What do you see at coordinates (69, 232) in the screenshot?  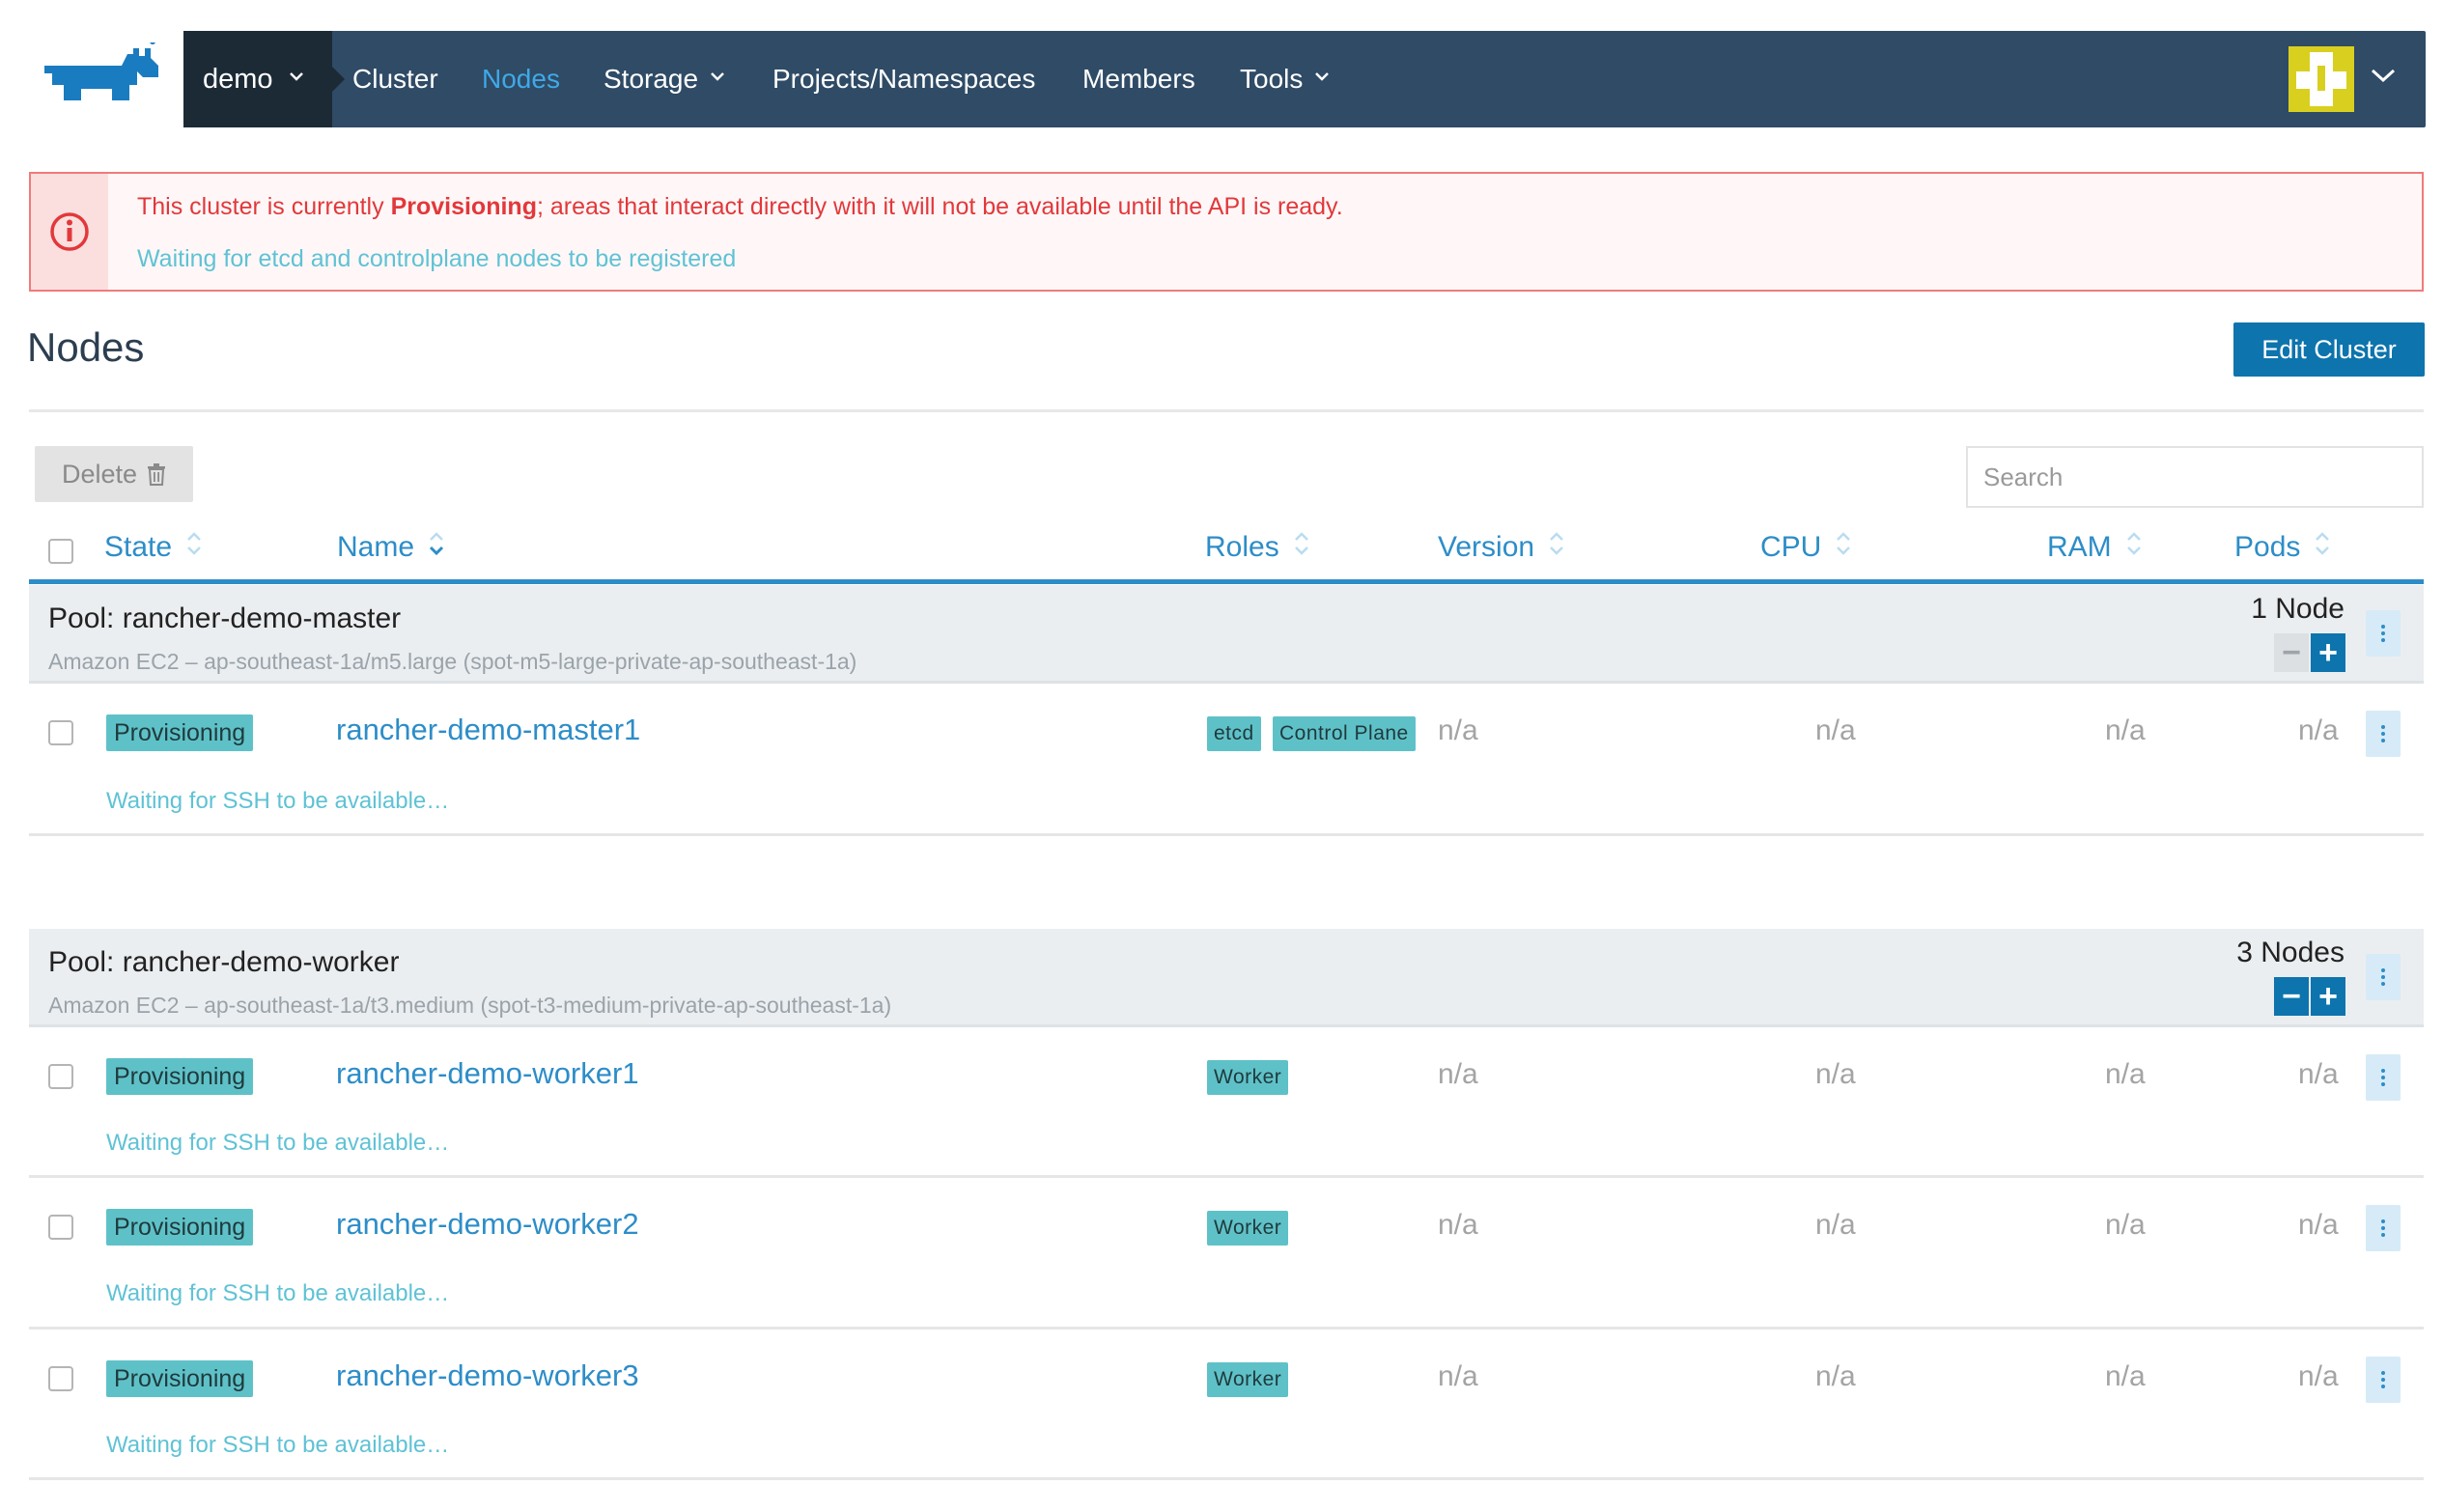 I see `info-circle-icon` at bounding box center [69, 232].